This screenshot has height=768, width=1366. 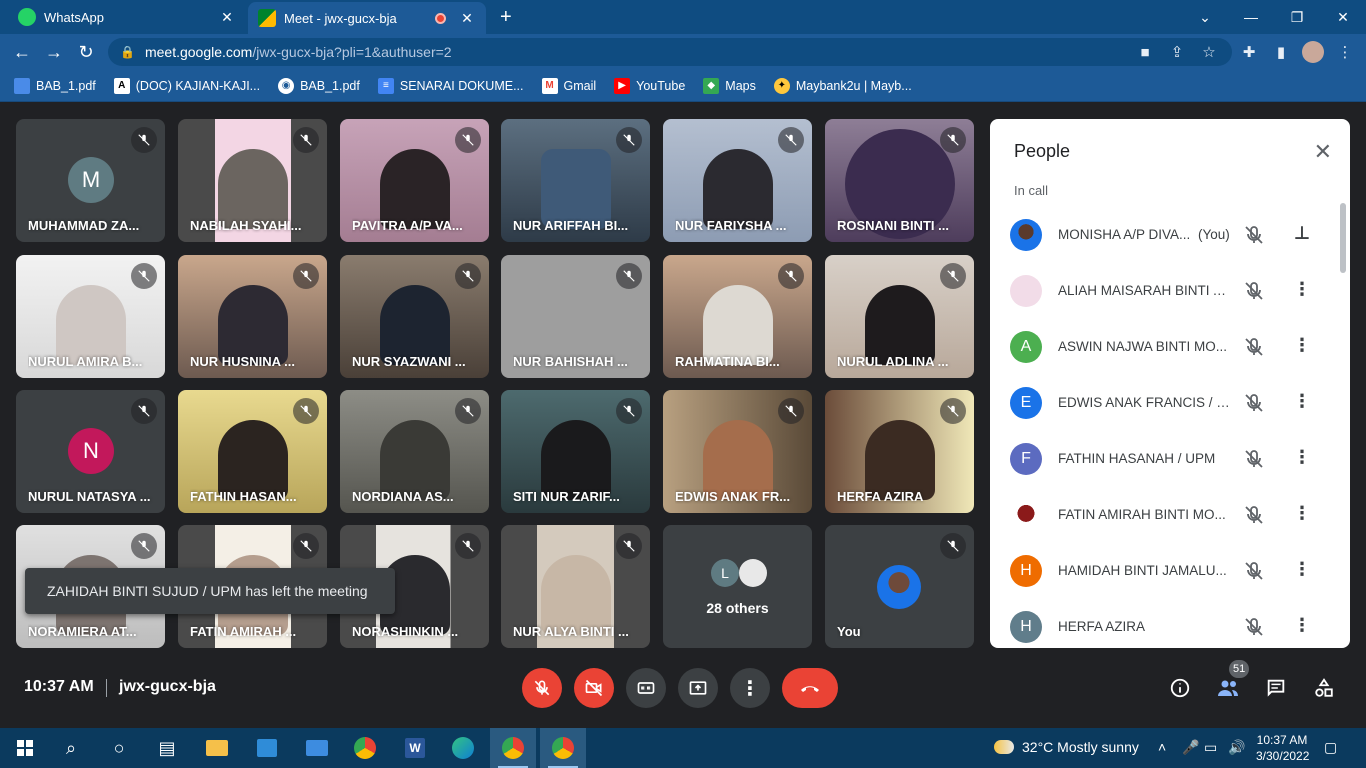 I want to click on menu-icon: ⋮, so click(x=1345, y=52).